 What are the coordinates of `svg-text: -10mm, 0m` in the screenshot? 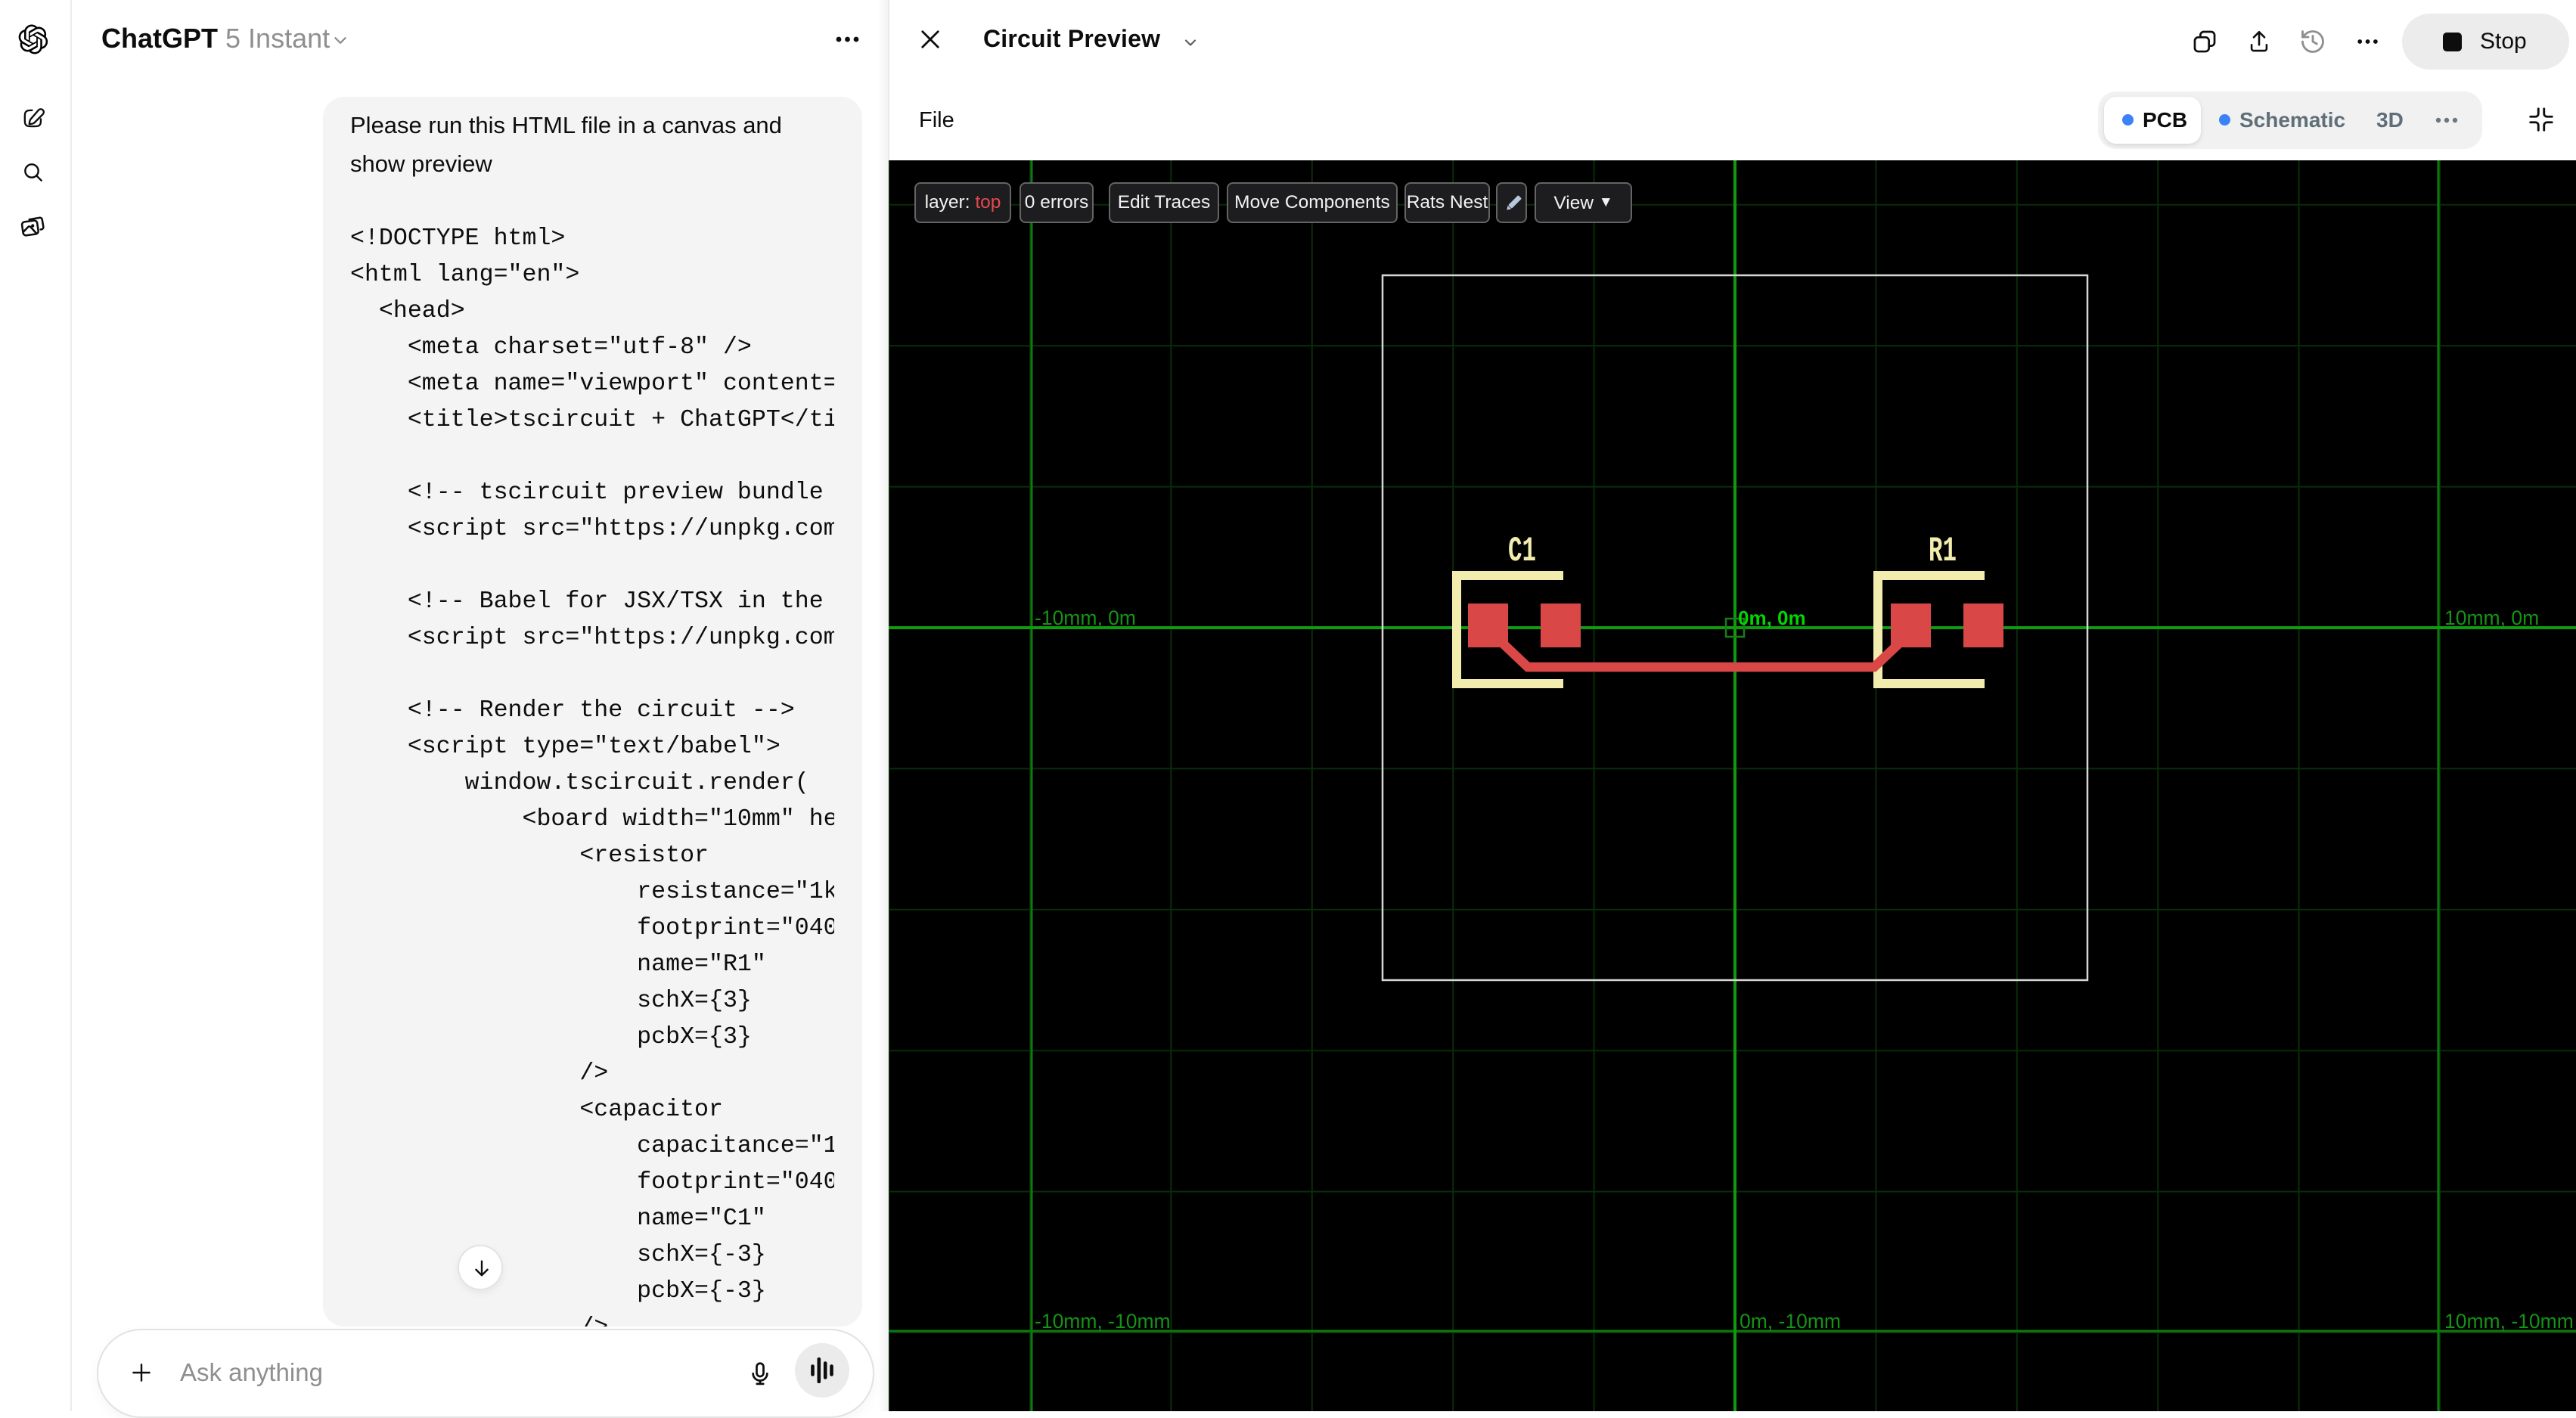 It's located at (1085, 618).